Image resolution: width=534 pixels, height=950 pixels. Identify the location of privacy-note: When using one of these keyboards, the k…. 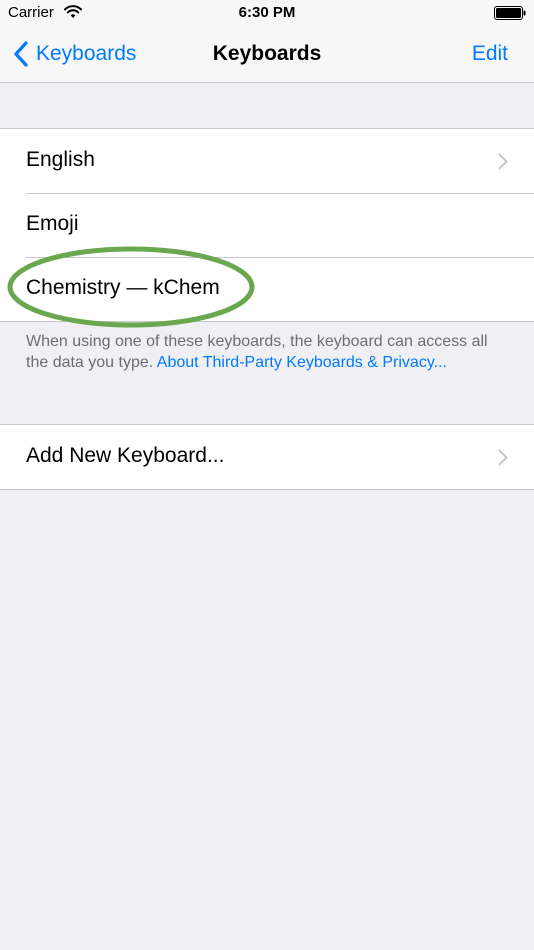
(268, 352).